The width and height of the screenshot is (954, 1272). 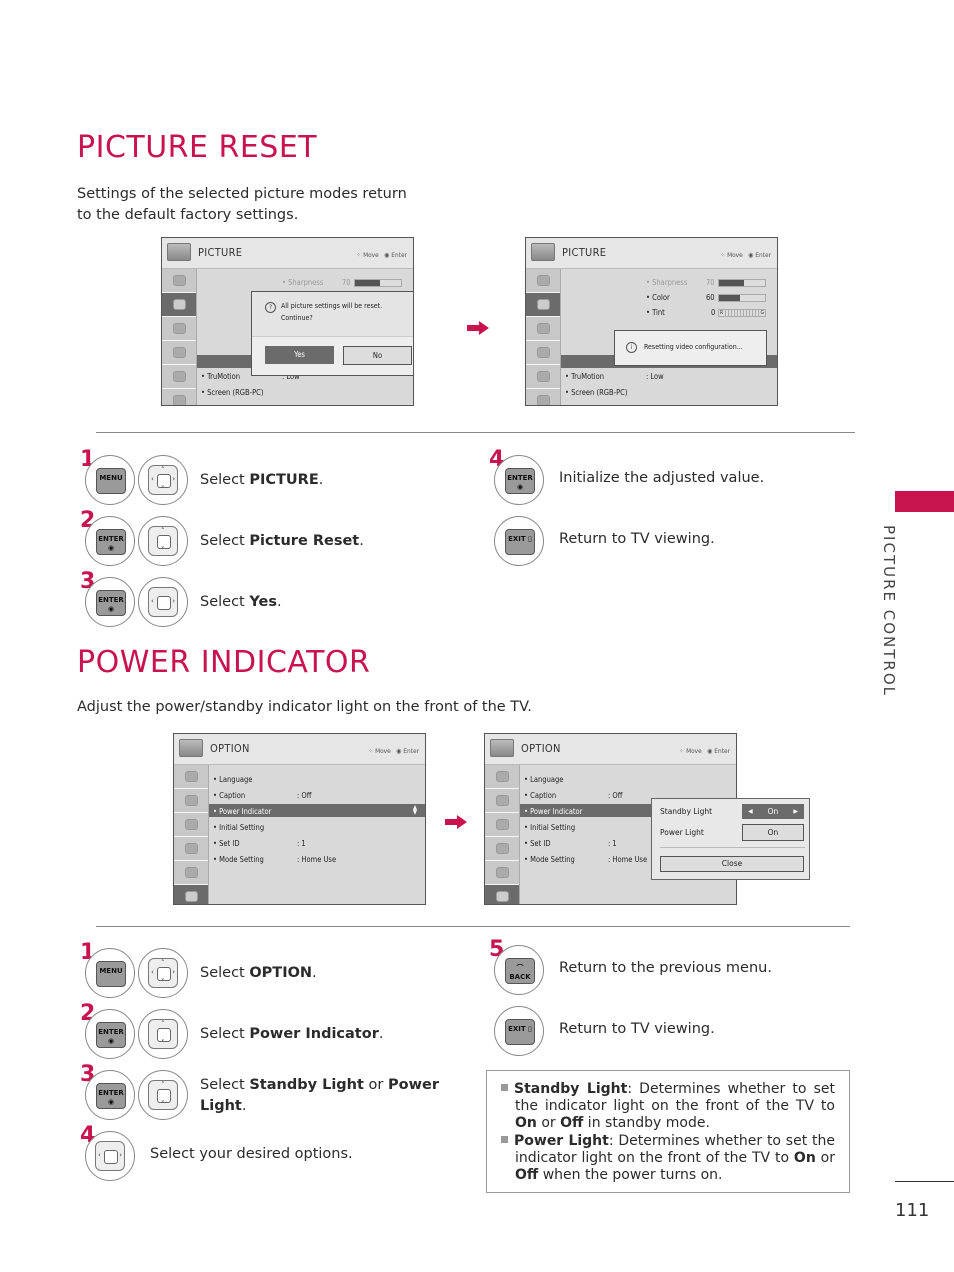 I want to click on sharpness-value: 70, so click(x=346, y=282).